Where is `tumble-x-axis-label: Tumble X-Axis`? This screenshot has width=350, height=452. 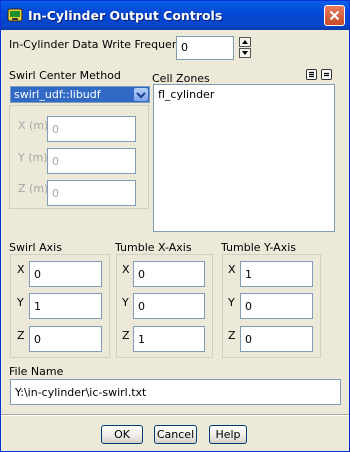 tumble-x-axis-label: Tumble X-Axis is located at coordinates (153, 247).